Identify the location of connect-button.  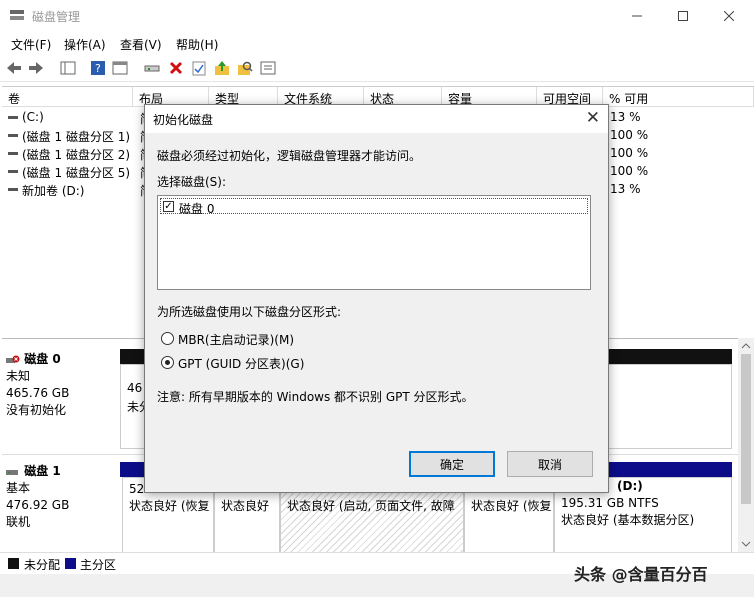
(152, 68).